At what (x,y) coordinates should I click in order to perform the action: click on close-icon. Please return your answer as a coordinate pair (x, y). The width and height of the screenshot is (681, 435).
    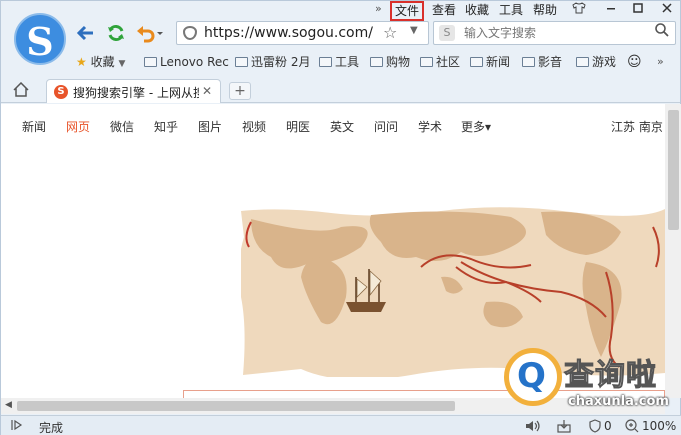
    Looking at the image, I should click on (667, 10).